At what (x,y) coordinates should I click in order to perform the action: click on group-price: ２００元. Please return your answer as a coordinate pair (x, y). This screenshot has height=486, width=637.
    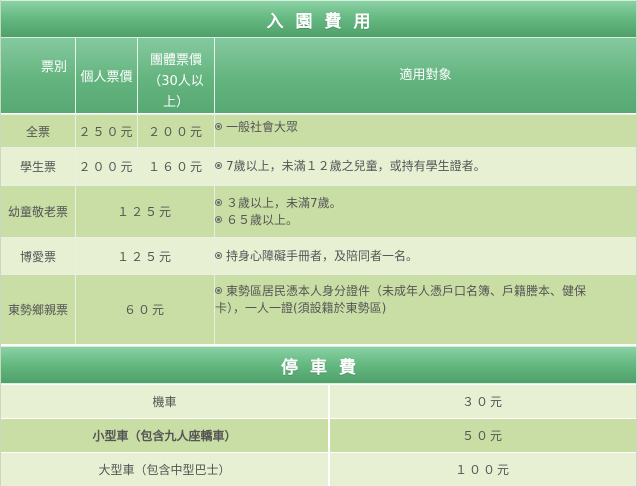
    Looking at the image, I should click on (176, 131).